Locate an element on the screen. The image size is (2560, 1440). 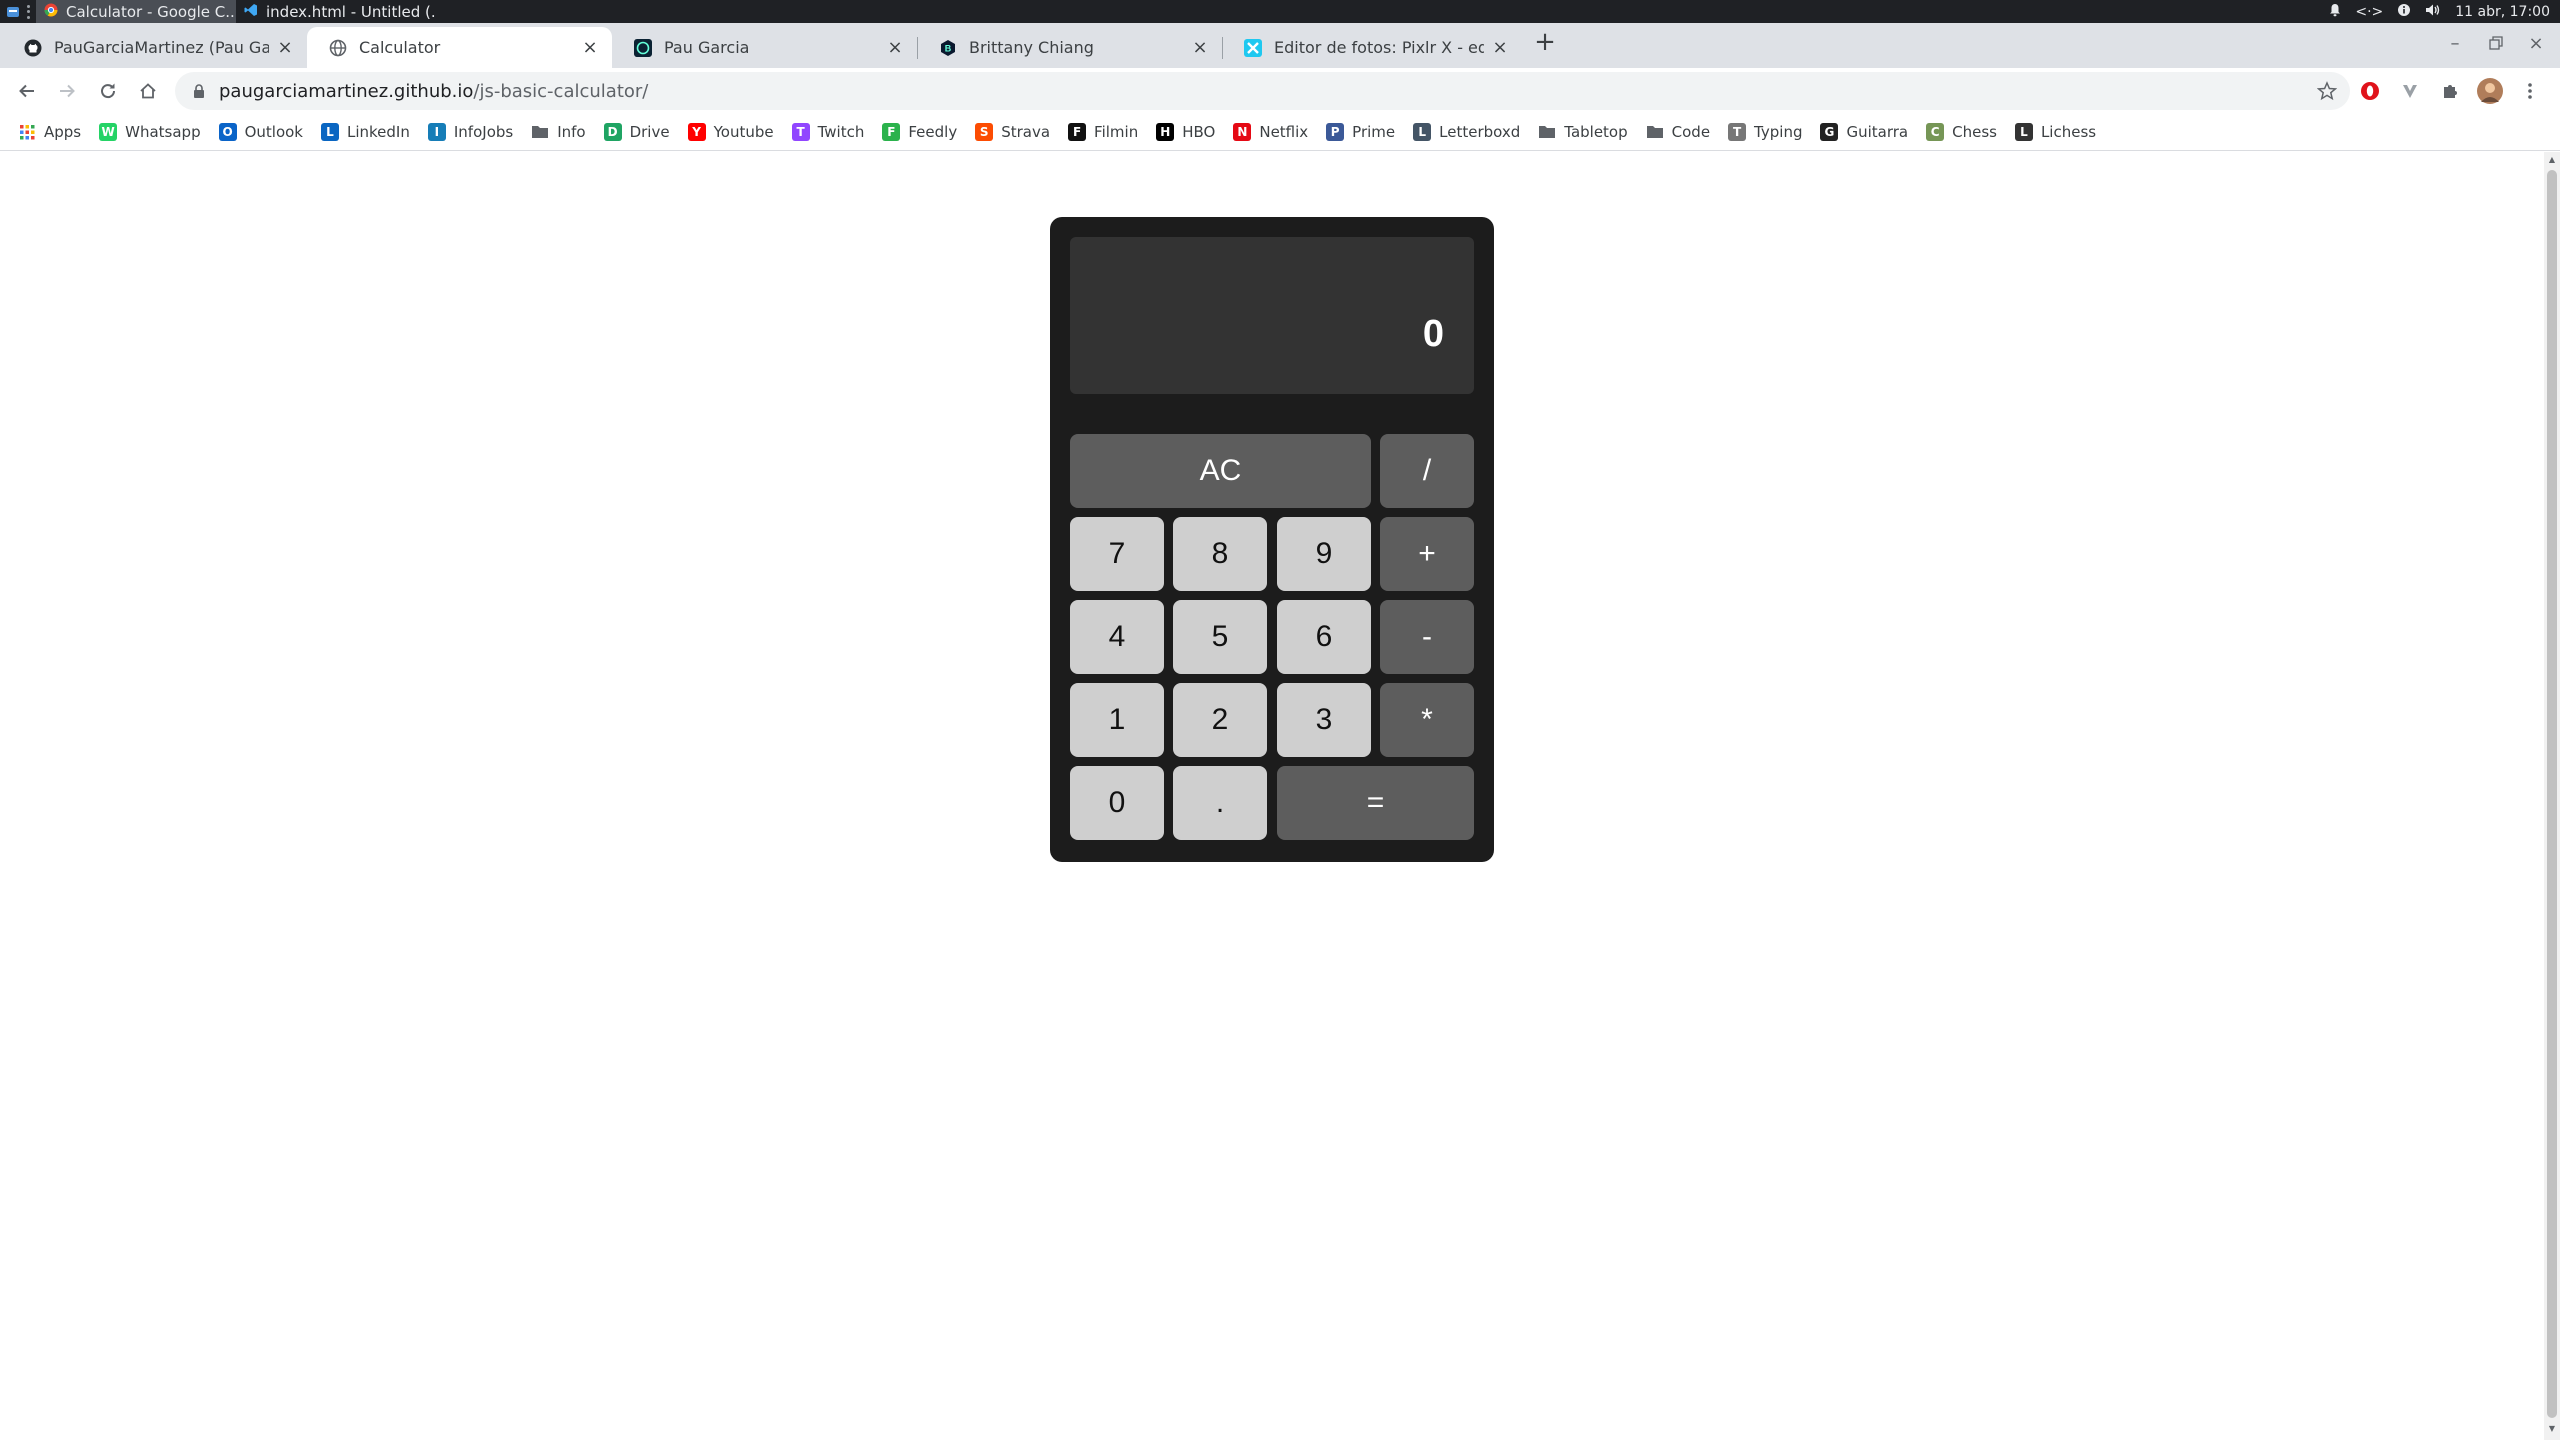
scroll-down-arrow-icon: ▼ is located at coordinates (2552, 1429).